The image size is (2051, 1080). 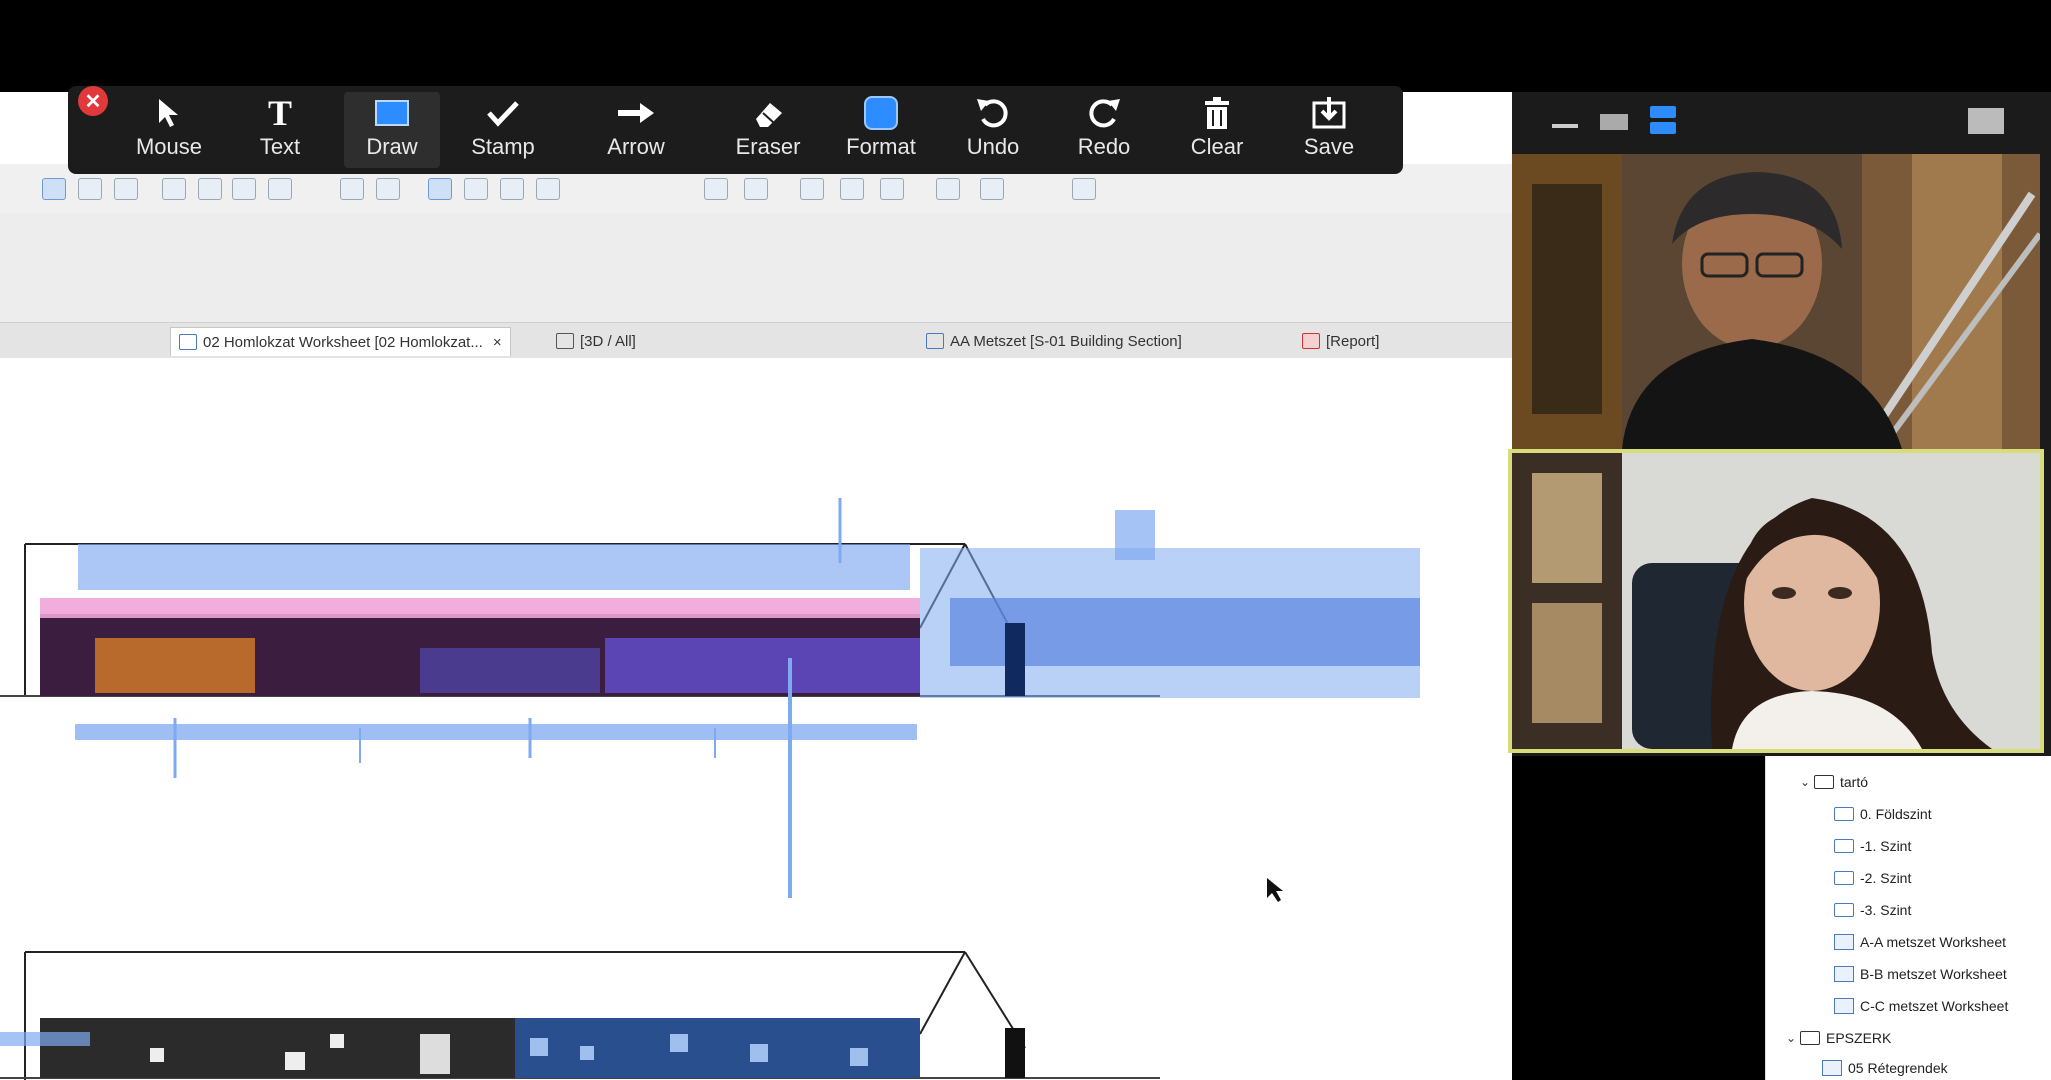 I want to click on select-tool-icon, so click(x=54, y=189).